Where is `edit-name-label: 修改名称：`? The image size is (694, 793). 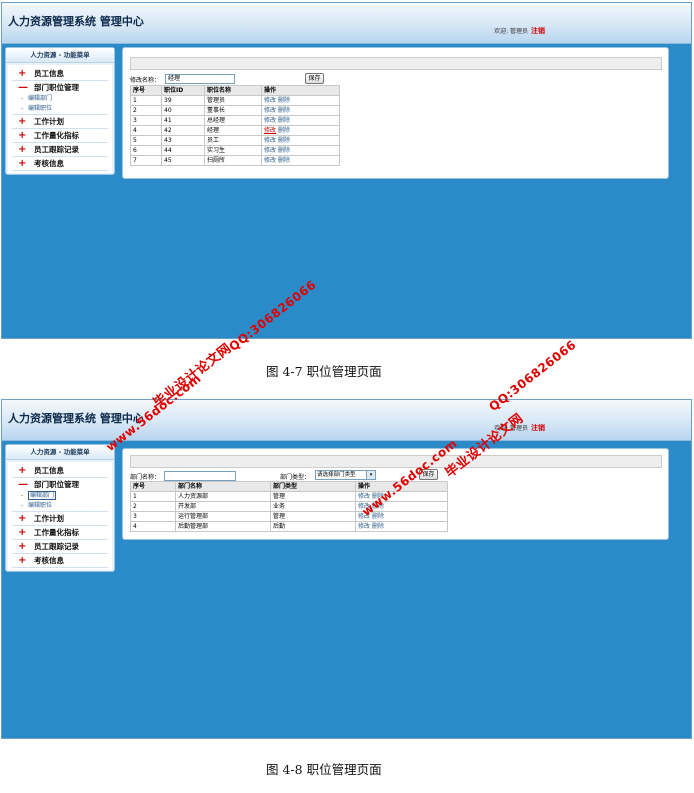 edit-name-label: 修改名称： is located at coordinates (145, 80).